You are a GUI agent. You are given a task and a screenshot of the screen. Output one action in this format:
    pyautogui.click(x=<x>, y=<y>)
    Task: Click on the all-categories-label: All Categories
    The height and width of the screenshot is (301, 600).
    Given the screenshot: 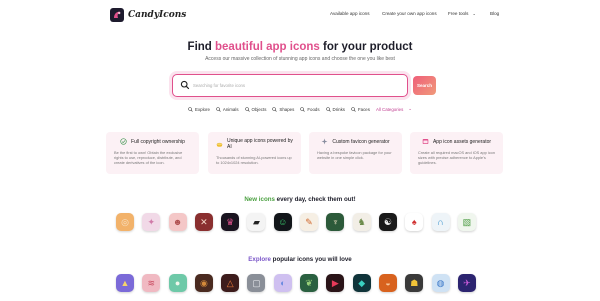 What is the action you would take?
    pyautogui.click(x=389, y=109)
    